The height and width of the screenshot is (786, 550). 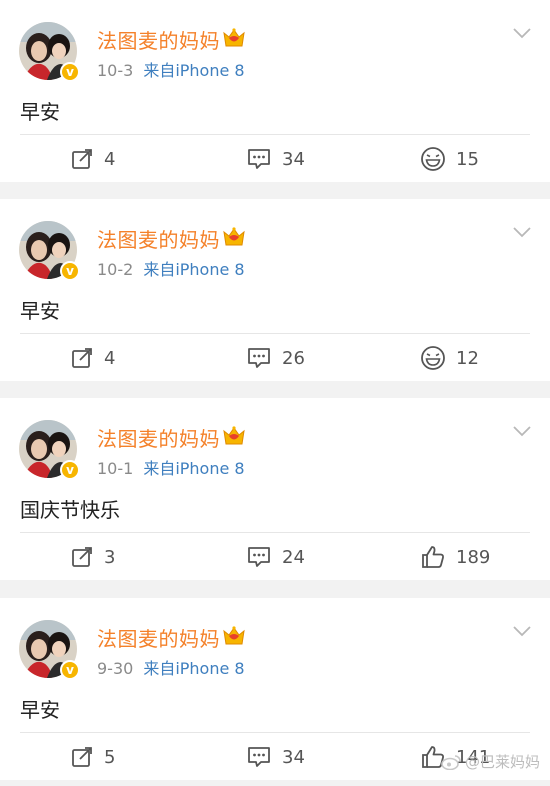 I want to click on comment-count: 24, so click(x=293, y=557).